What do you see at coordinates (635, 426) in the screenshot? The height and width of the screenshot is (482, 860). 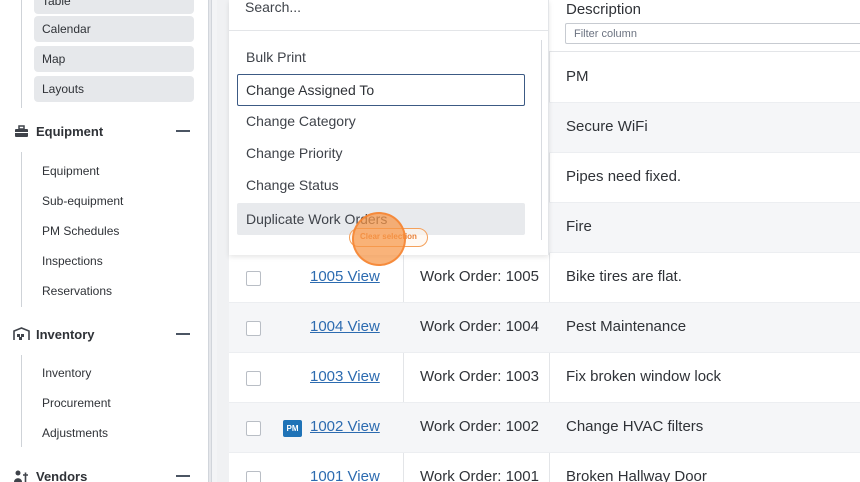 I see `description-cell: Change HVAC filters` at bounding box center [635, 426].